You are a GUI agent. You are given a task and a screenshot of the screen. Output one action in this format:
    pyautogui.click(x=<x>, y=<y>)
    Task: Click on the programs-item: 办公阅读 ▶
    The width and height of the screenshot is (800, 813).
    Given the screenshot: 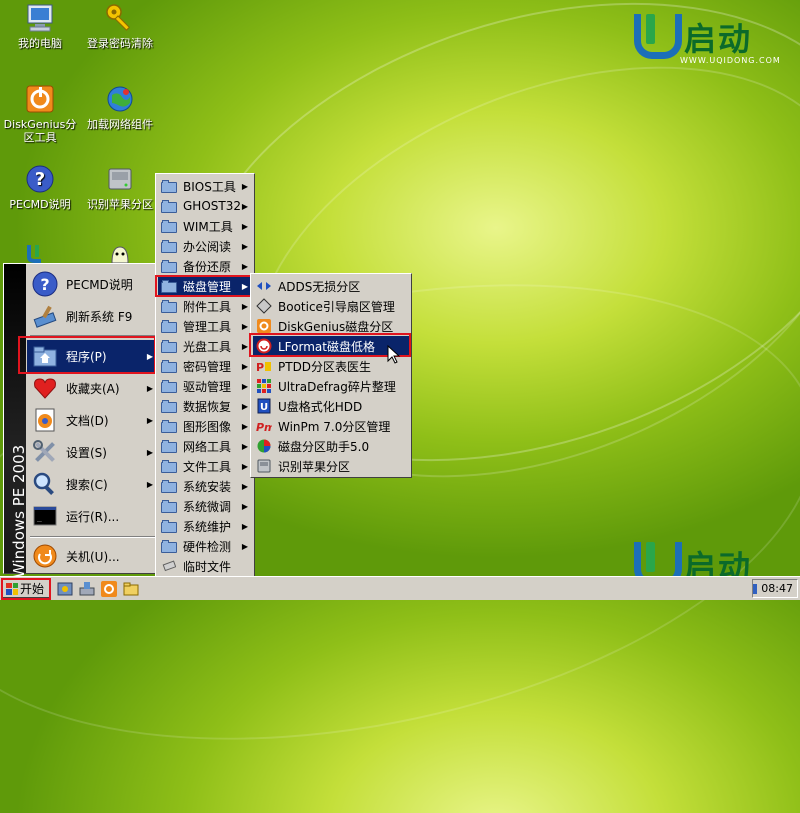 What is the action you would take?
    pyautogui.click(x=205, y=246)
    